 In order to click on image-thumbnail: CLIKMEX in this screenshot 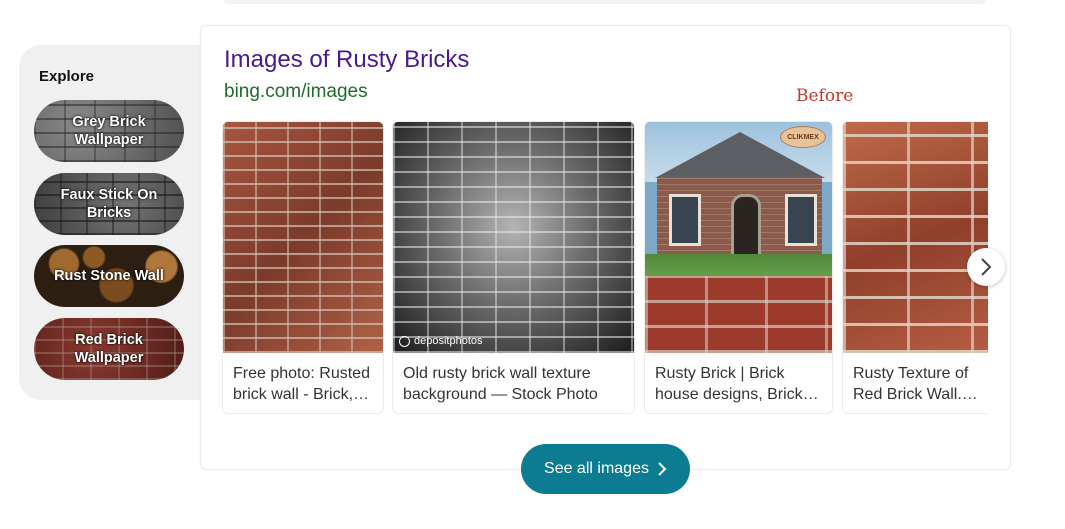, I will do `click(738, 237)`.